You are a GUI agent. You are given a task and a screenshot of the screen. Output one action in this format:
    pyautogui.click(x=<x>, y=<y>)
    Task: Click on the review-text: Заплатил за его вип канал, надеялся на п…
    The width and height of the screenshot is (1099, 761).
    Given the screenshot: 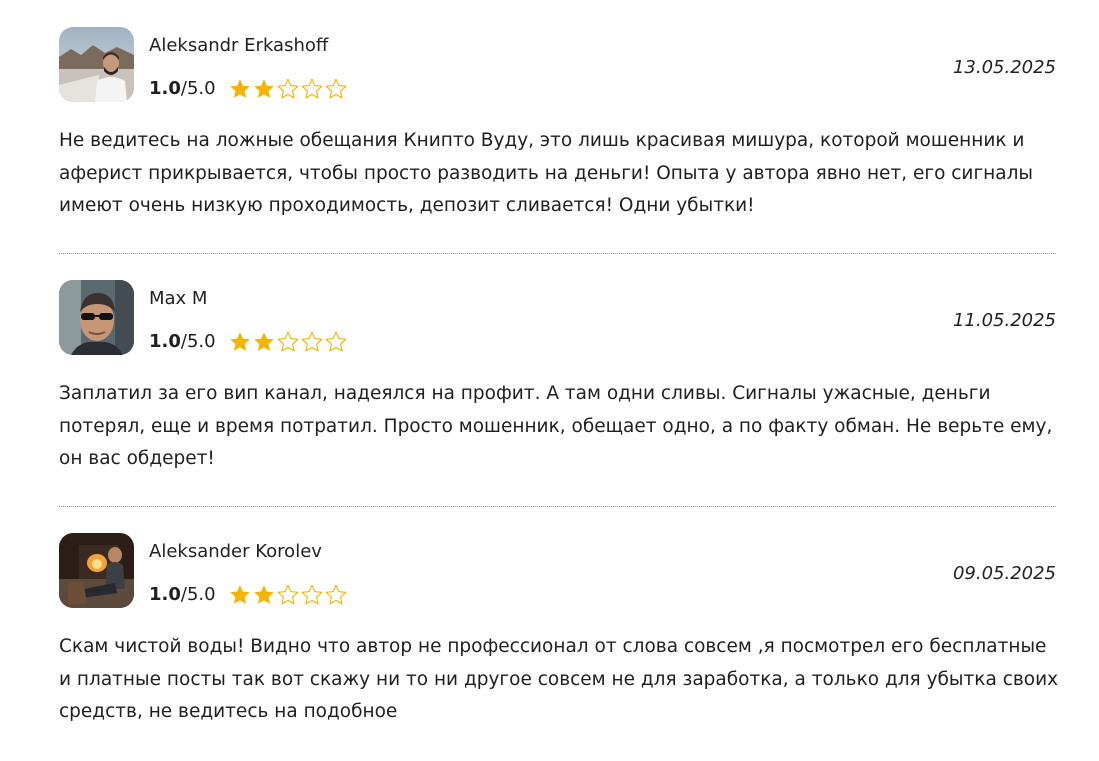 What is the action you would take?
    pyautogui.click(x=556, y=426)
    